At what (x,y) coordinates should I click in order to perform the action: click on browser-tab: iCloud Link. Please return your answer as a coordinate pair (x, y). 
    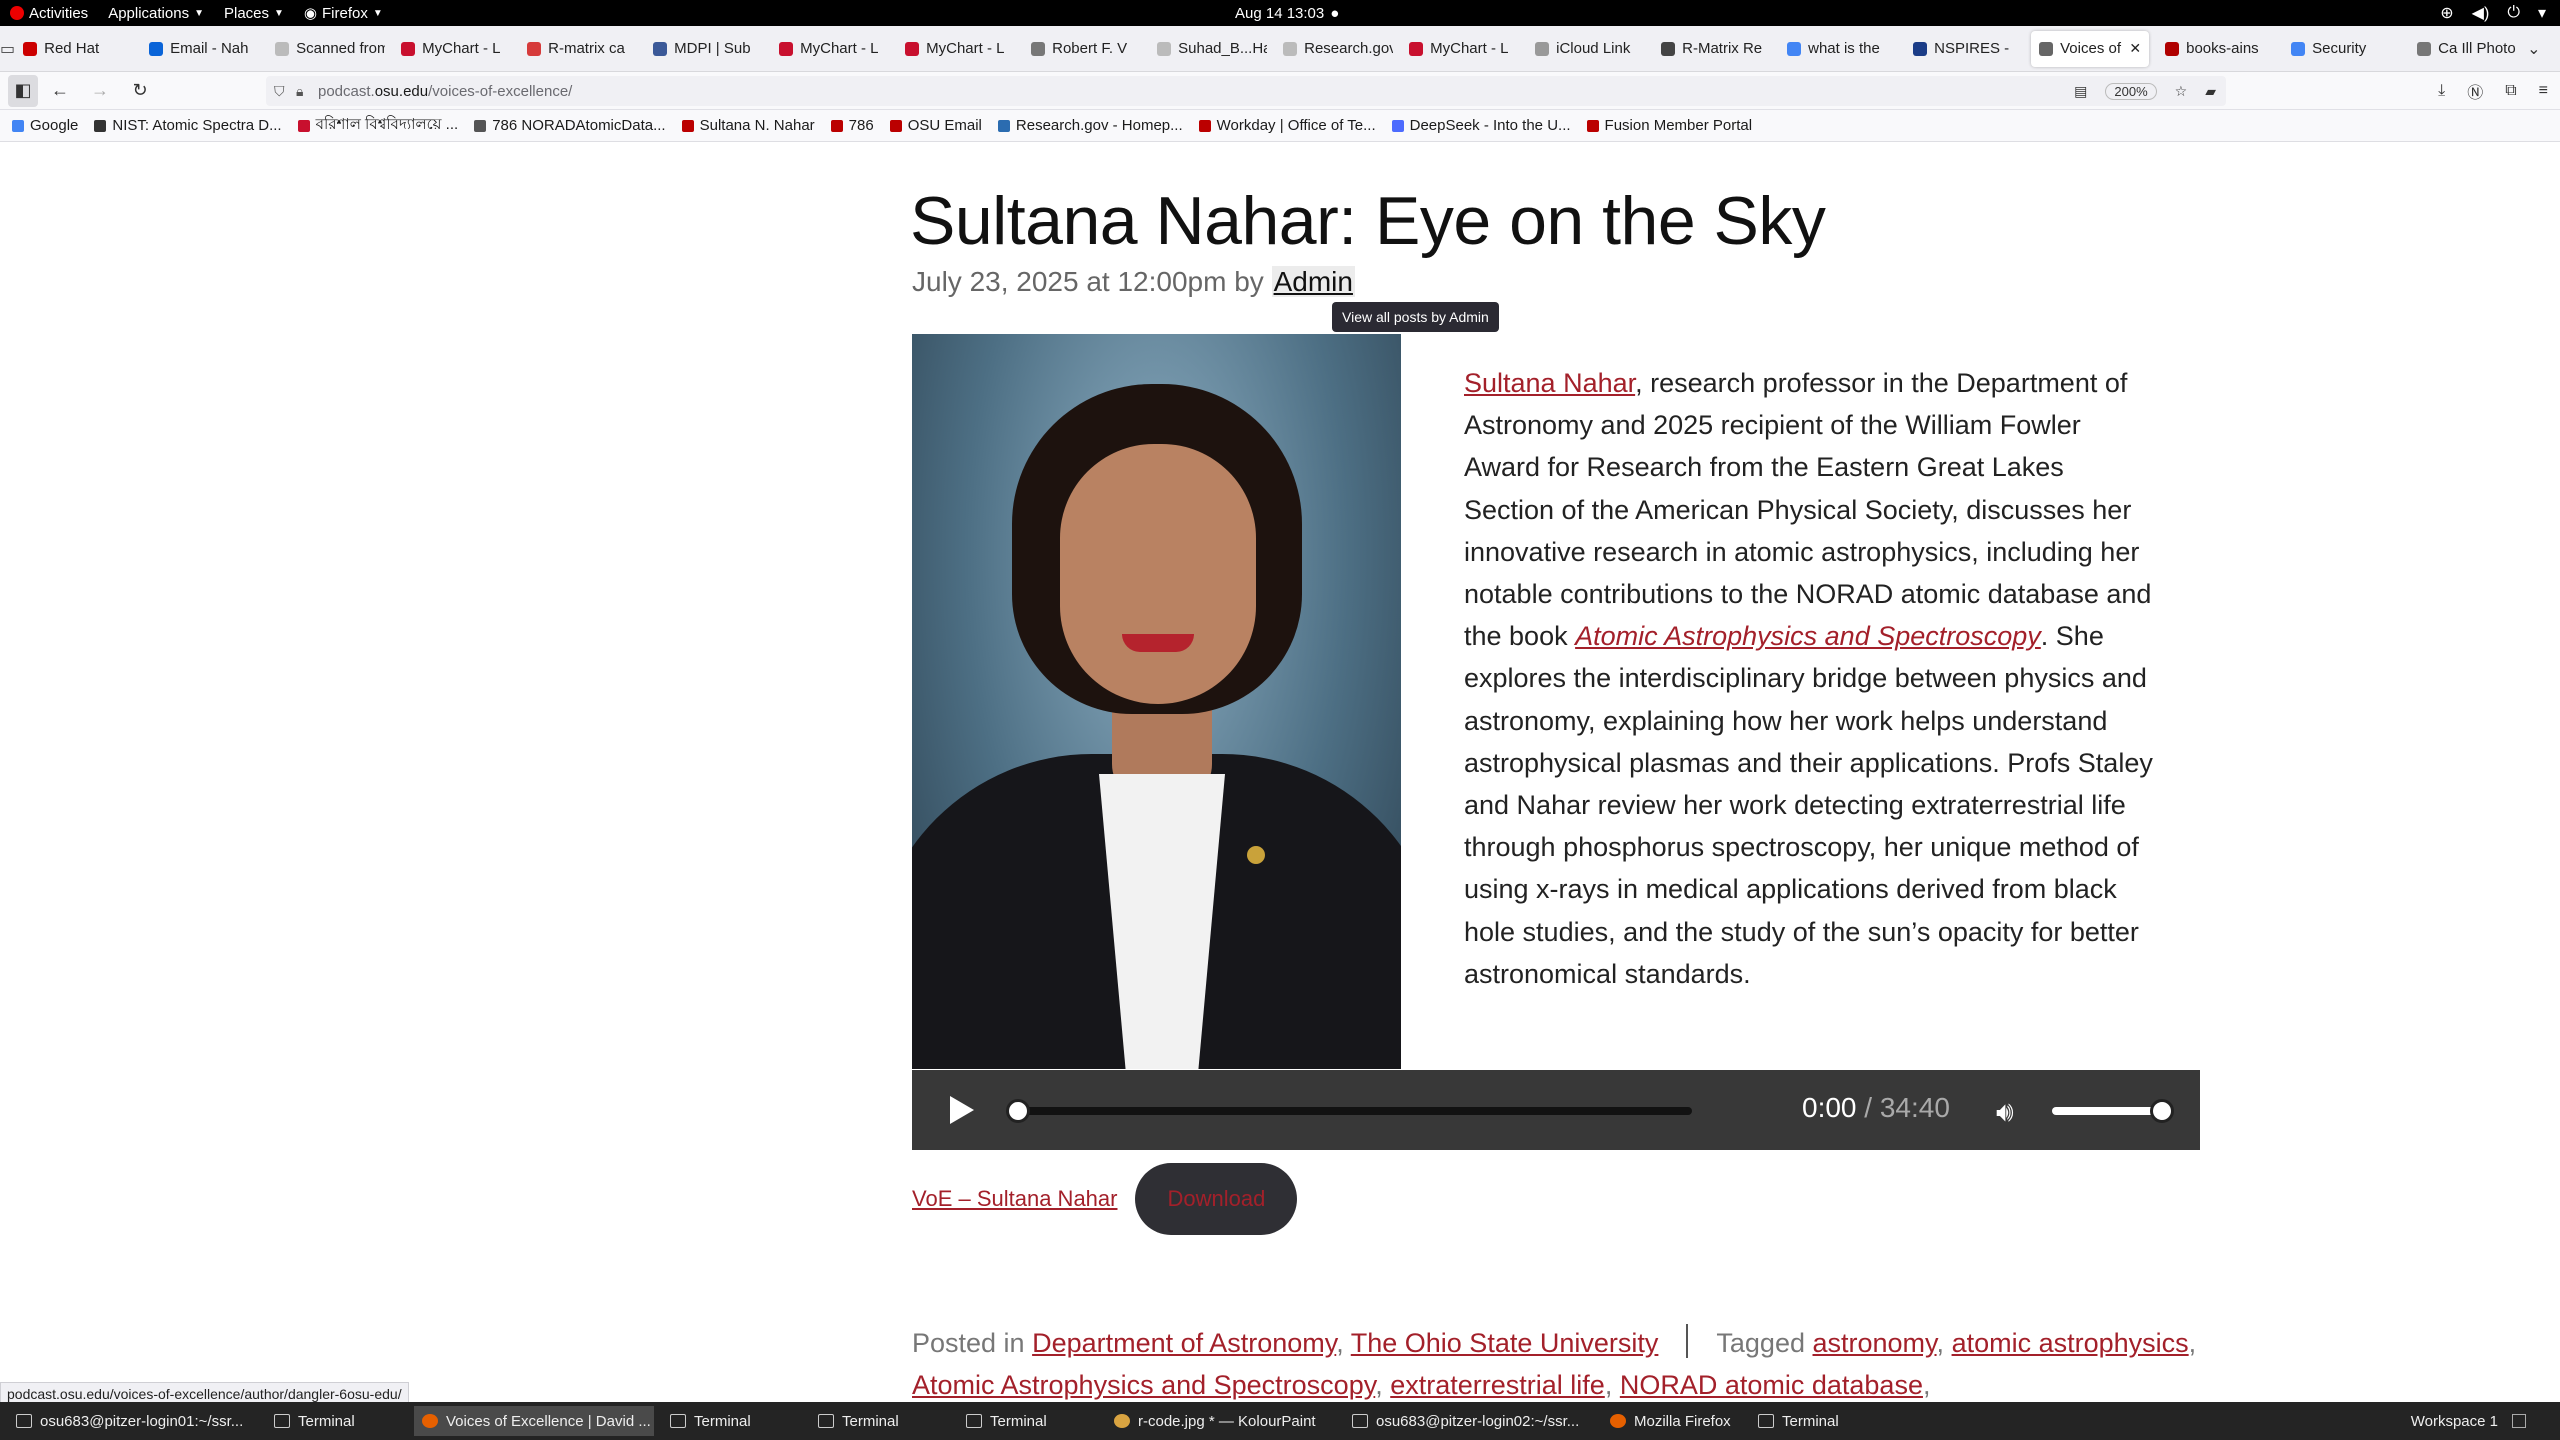
    Looking at the image, I should click on (1586, 49).